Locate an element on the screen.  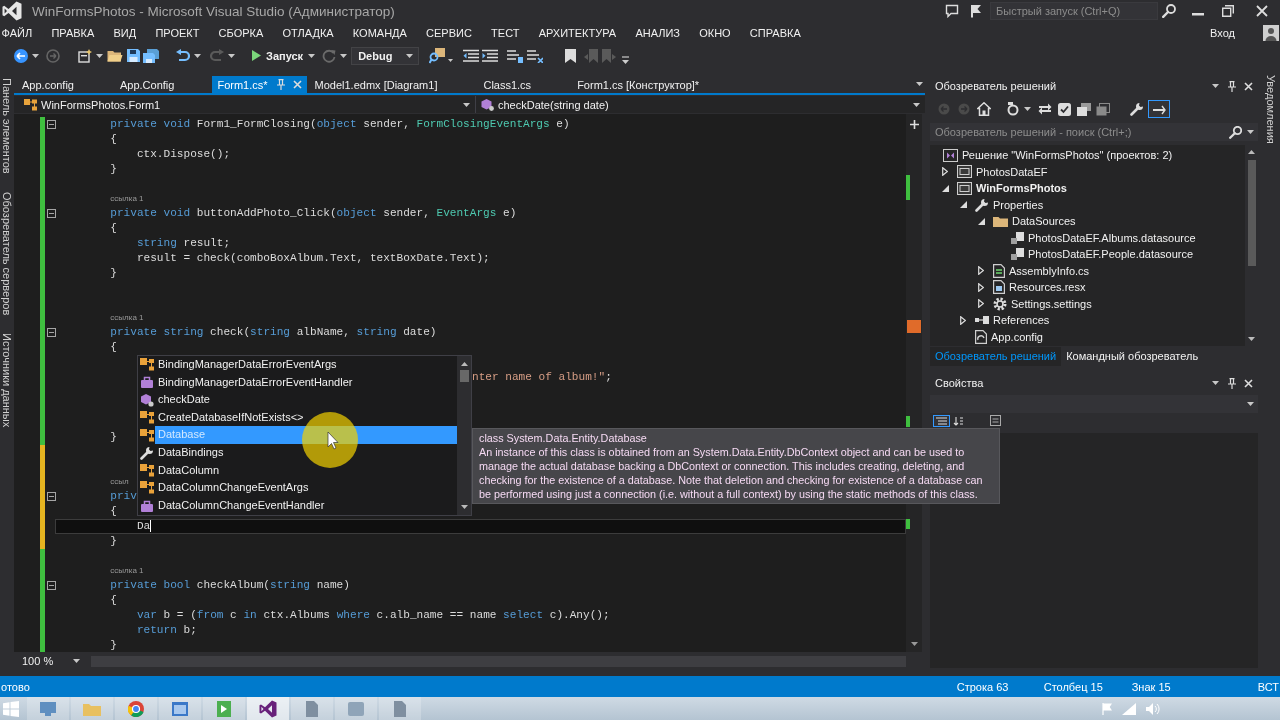
document-tab: App.config is located at coordinates (63, 84).